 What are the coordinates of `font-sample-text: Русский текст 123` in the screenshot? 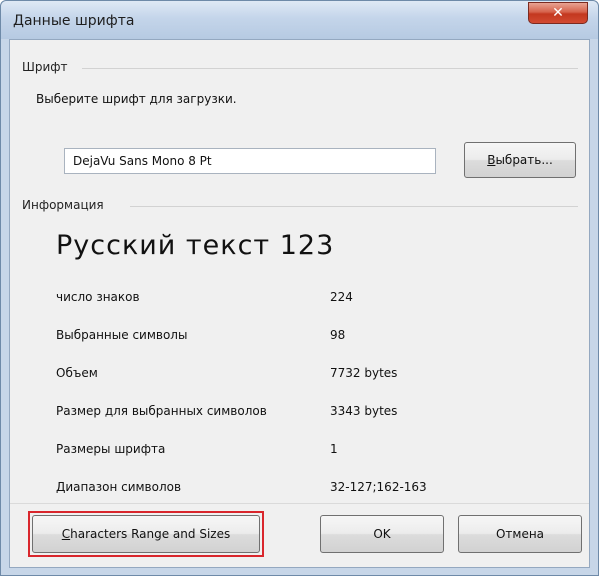 It's located at (195, 245).